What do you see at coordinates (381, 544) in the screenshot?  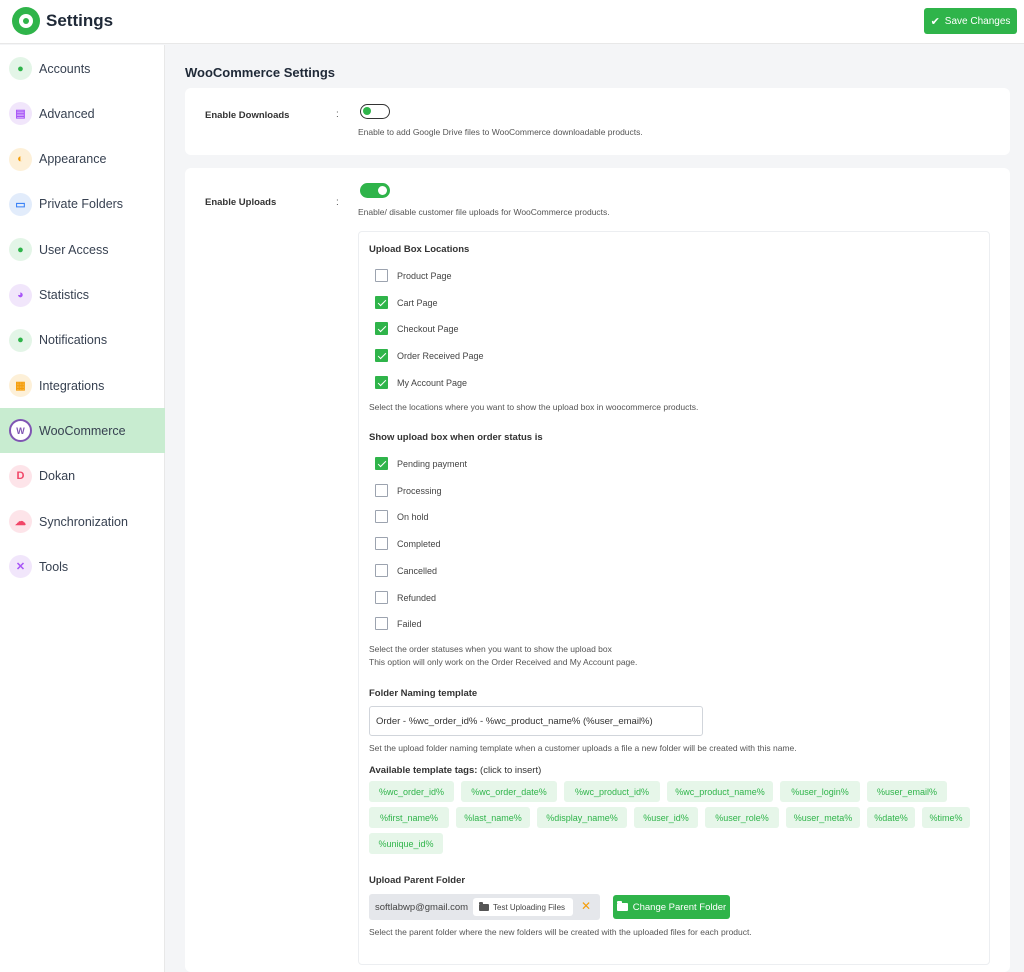 I see `checkbox-completed` at bounding box center [381, 544].